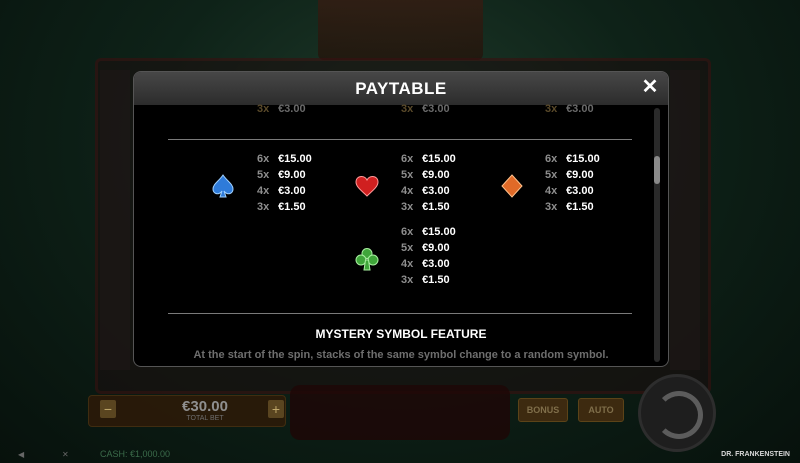 The image size is (800, 463). What do you see at coordinates (543, 410) in the screenshot?
I see `bonus-button: BONUS` at bounding box center [543, 410].